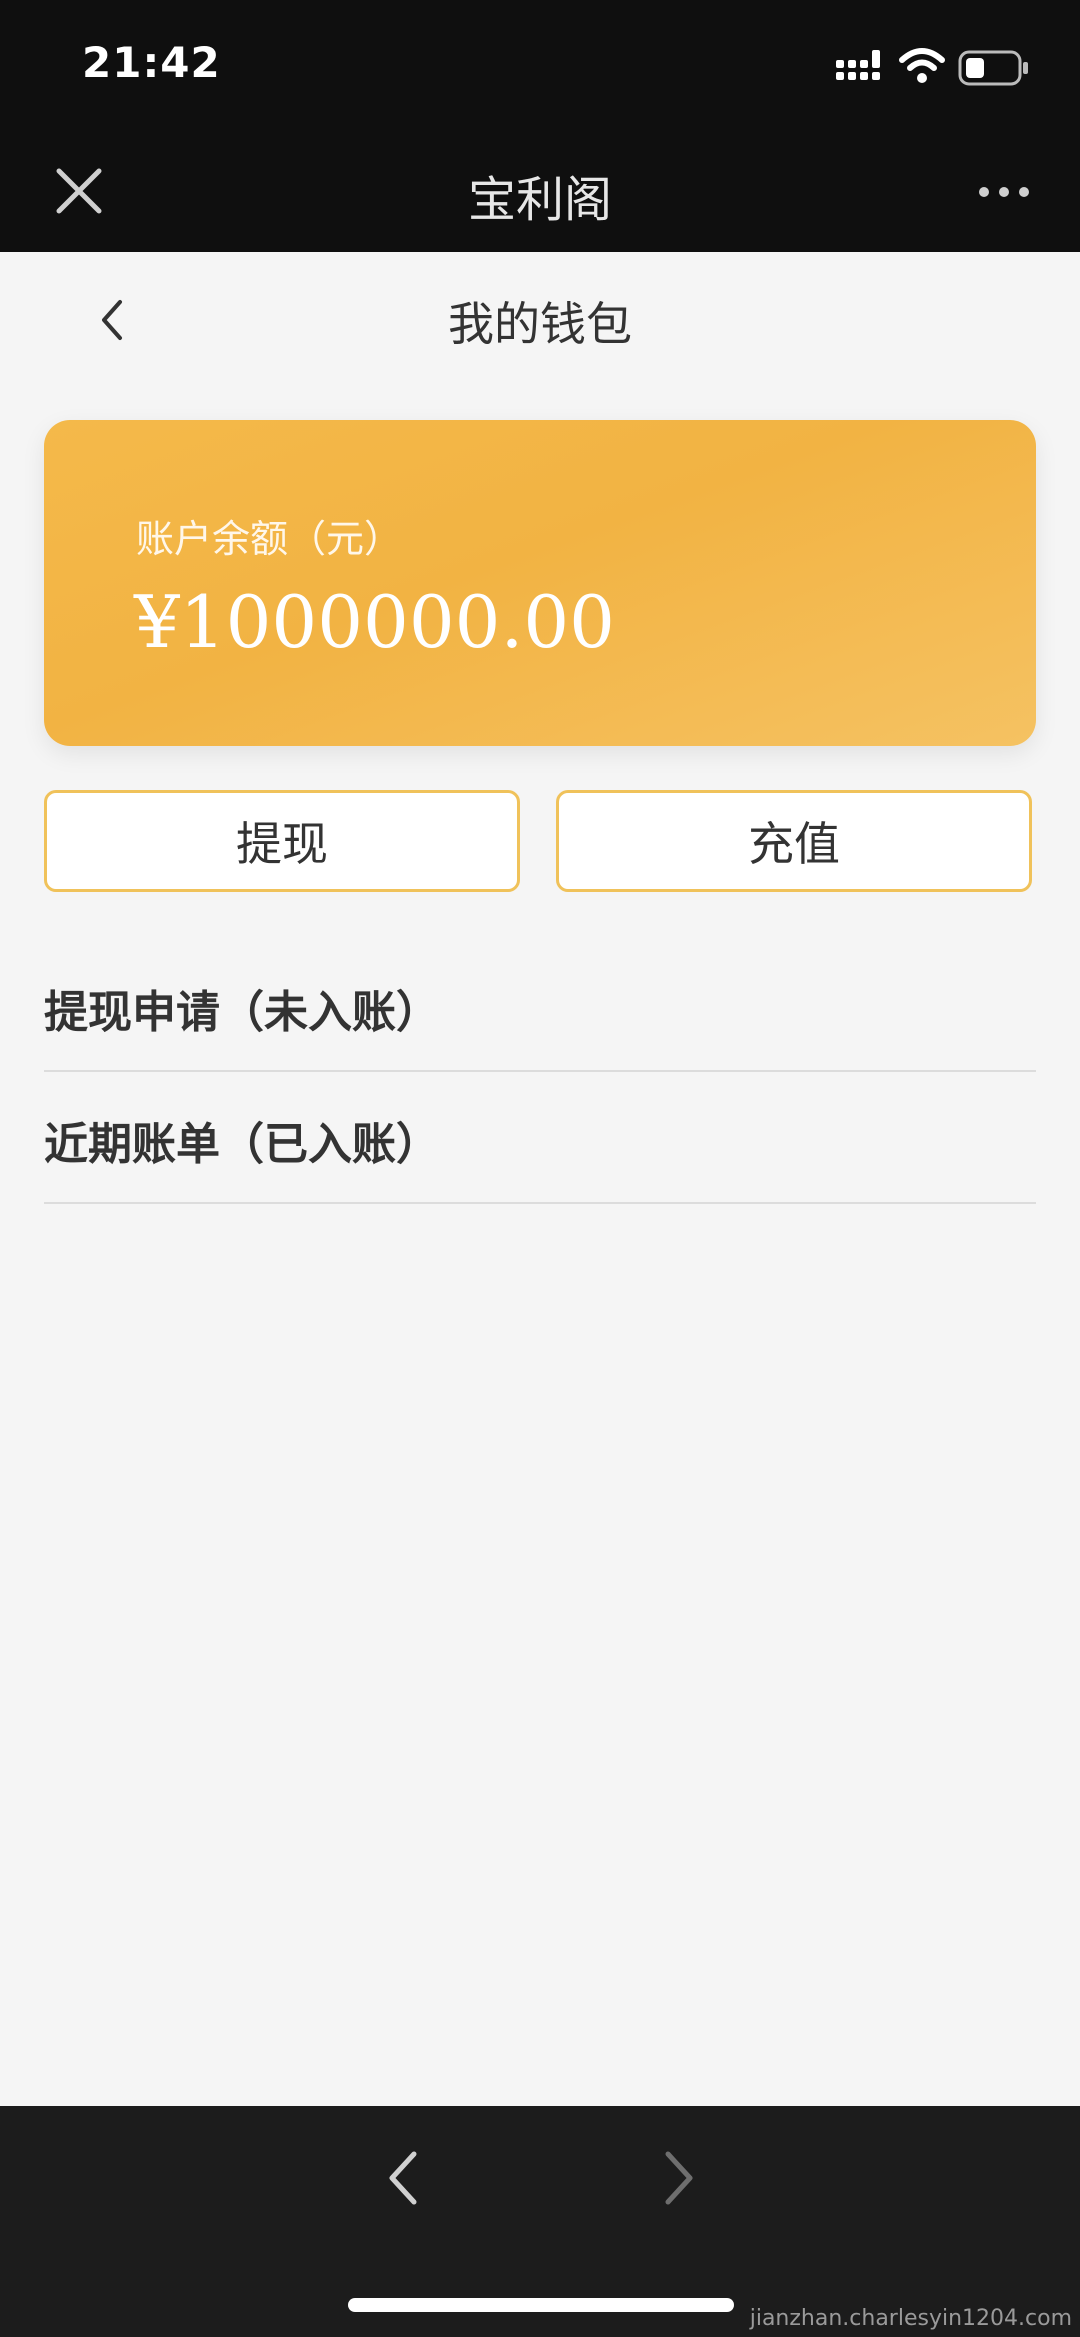 The width and height of the screenshot is (1080, 2337). I want to click on webview-title: 宝利阁, so click(539, 200).